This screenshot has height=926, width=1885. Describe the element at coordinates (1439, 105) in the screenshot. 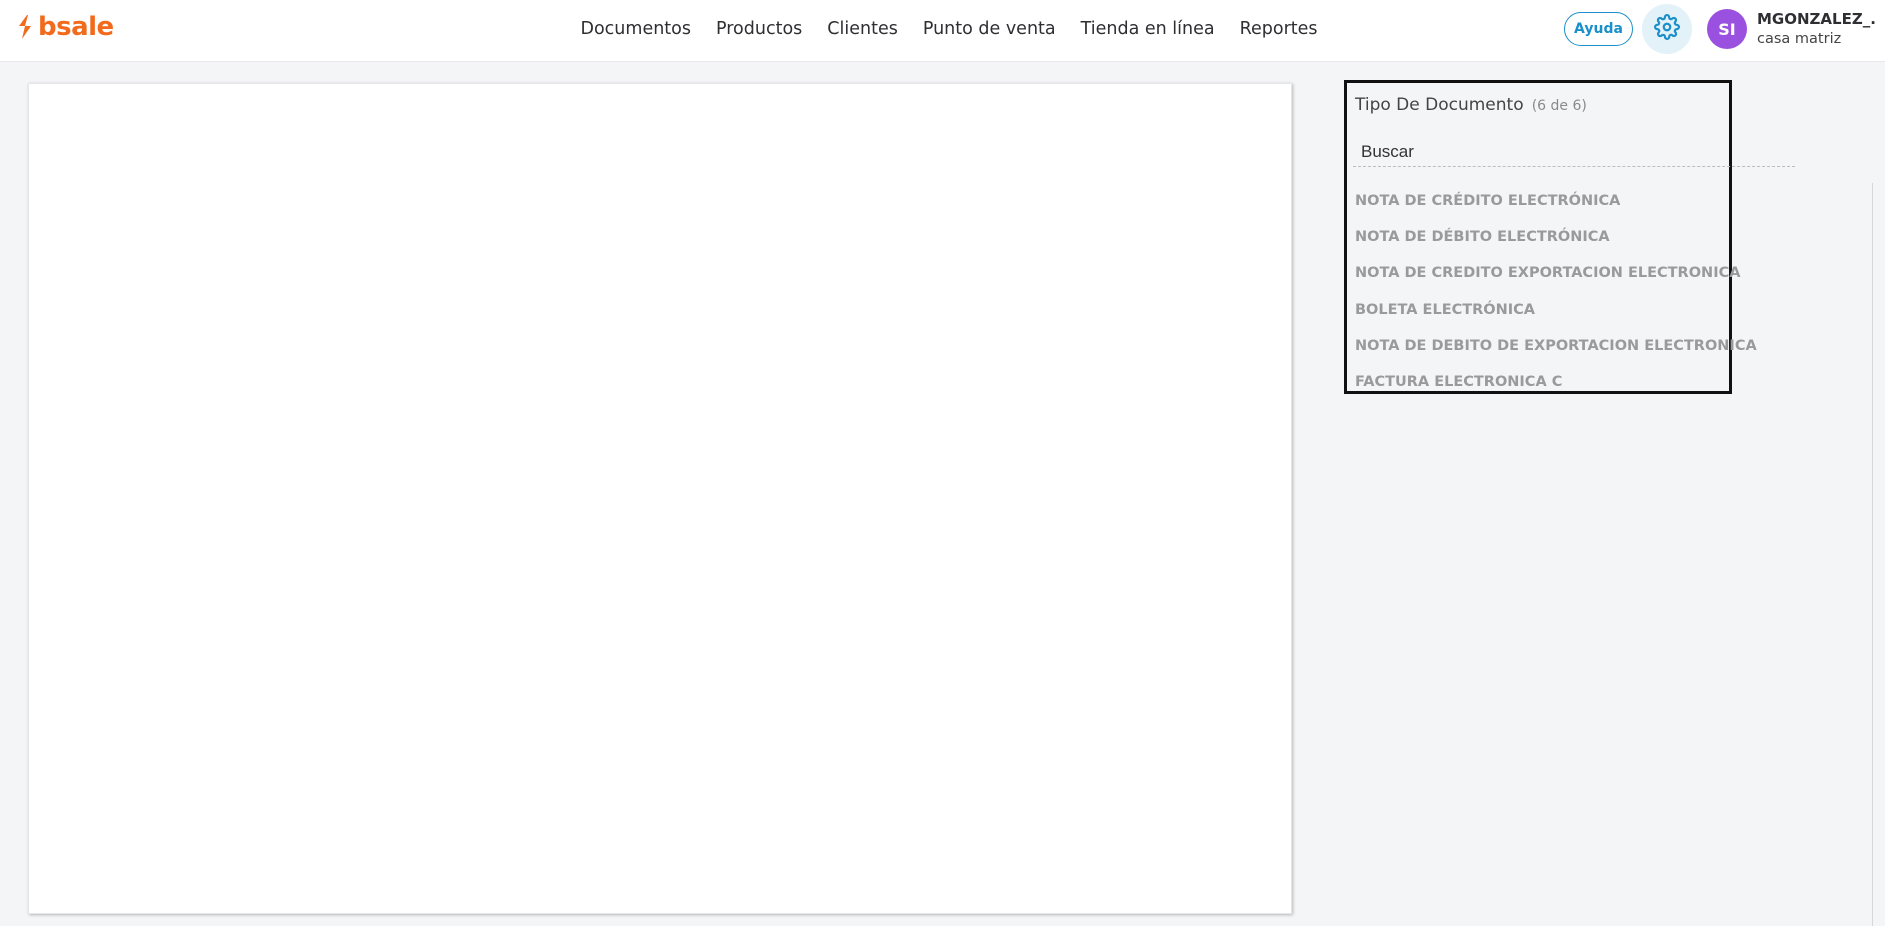

I see `filter-title: Tipo De Documento` at that location.